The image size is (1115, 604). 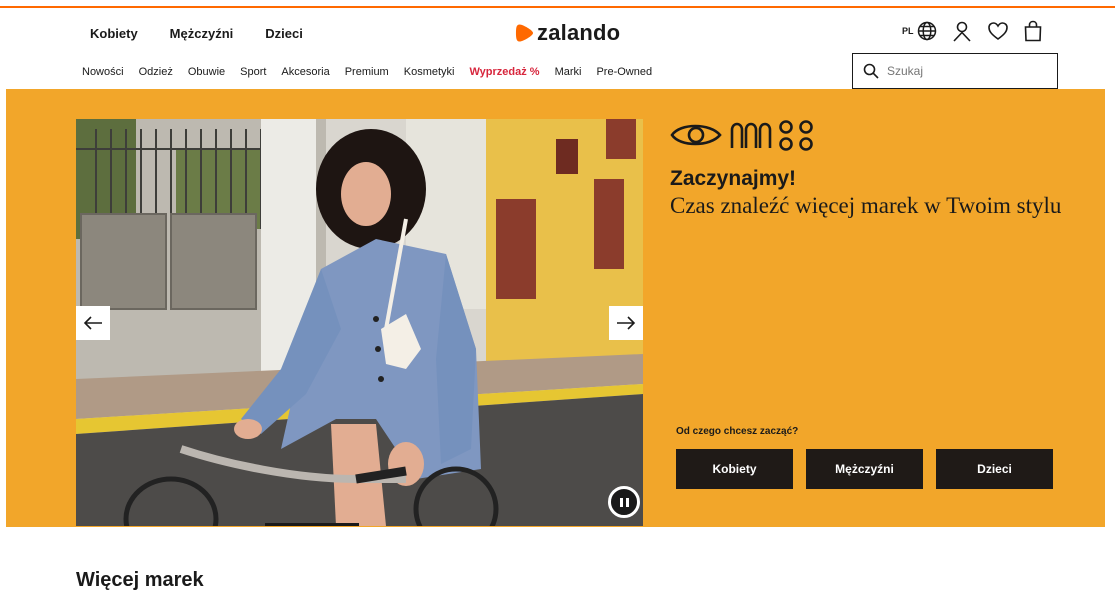 I want to click on category-brands: Marki, so click(x=568, y=72).